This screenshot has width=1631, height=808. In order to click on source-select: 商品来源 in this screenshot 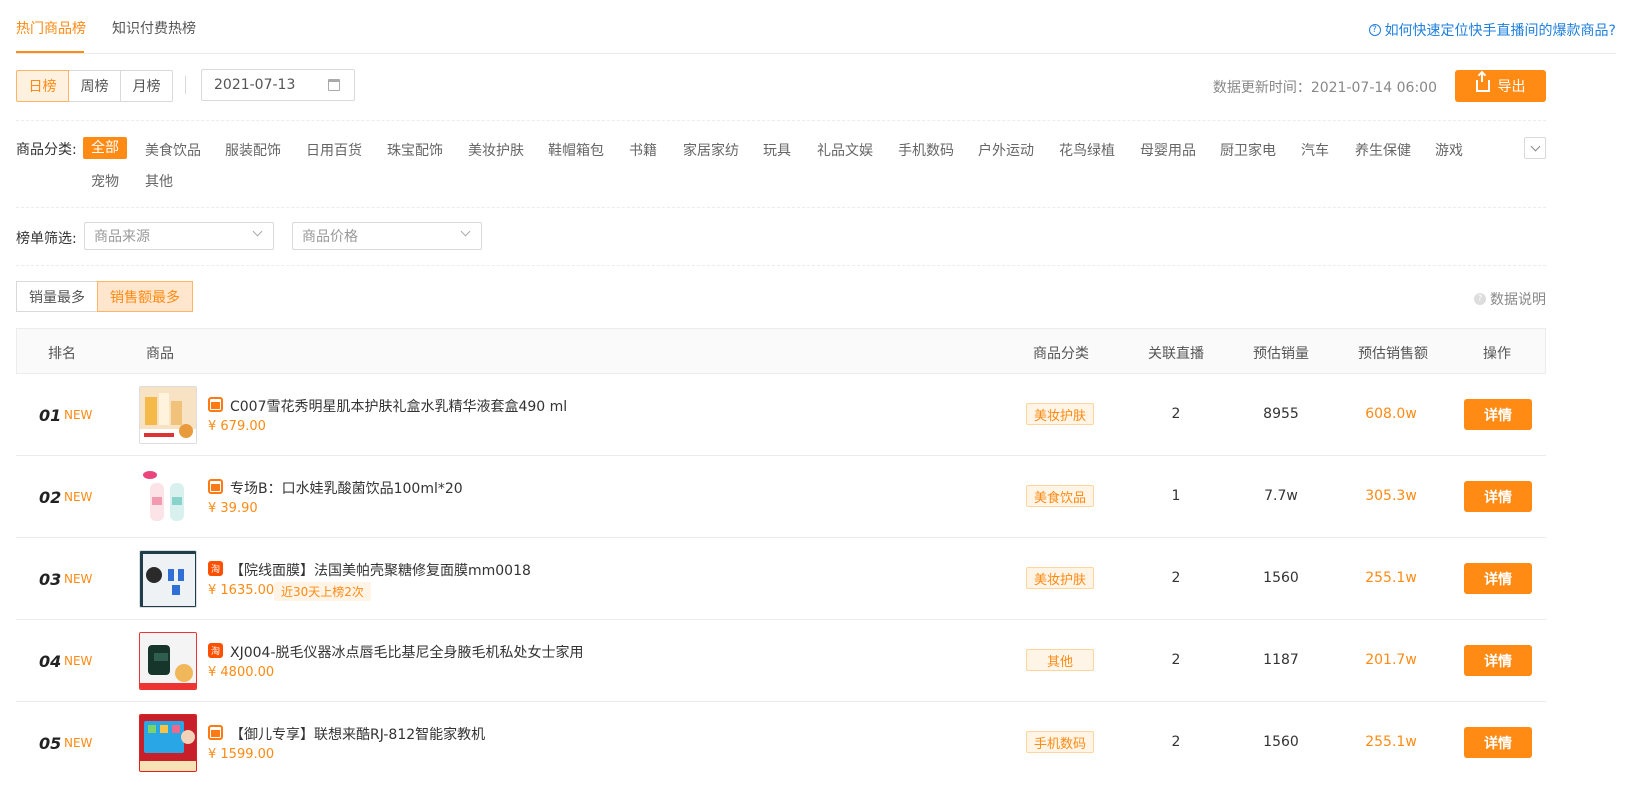, I will do `click(179, 236)`.